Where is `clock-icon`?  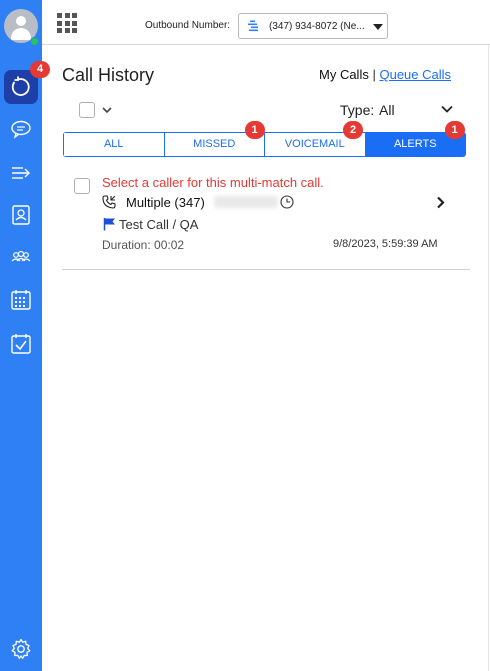 clock-icon is located at coordinates (287, 202).